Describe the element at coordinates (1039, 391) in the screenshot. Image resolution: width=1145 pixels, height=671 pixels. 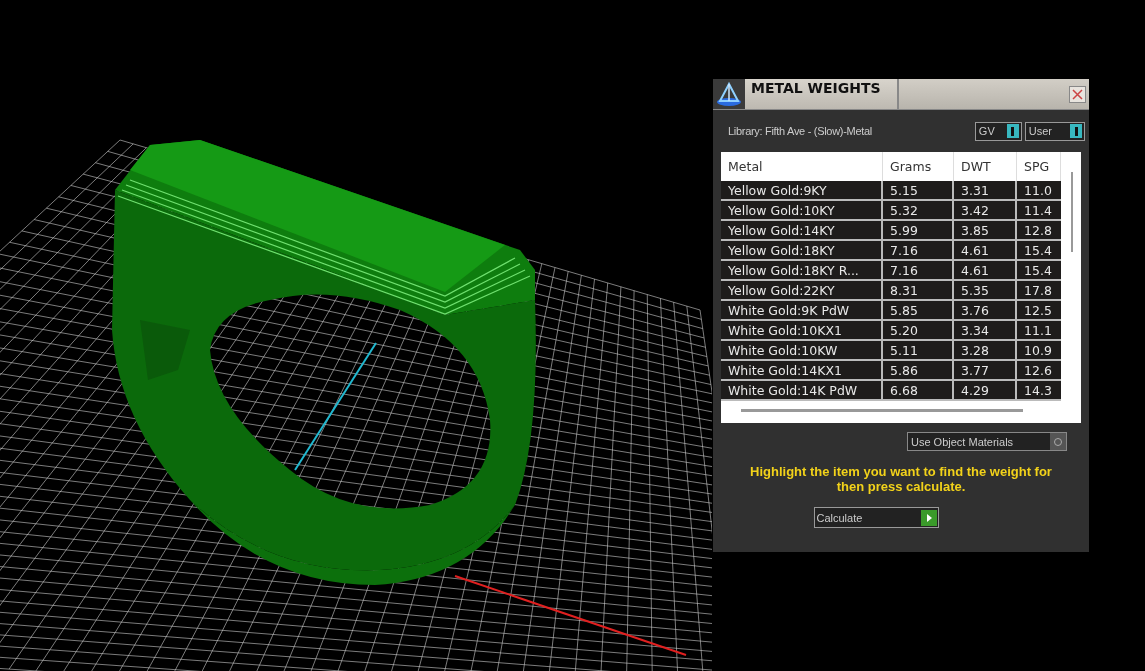
I see `table-cell: 14.3` at that location.